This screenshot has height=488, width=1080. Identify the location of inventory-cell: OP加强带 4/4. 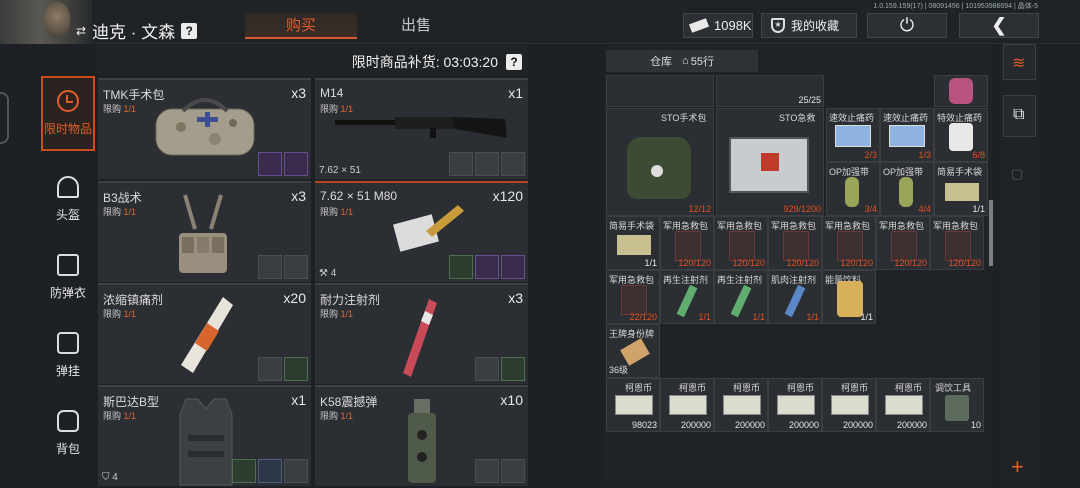
(907, 189).